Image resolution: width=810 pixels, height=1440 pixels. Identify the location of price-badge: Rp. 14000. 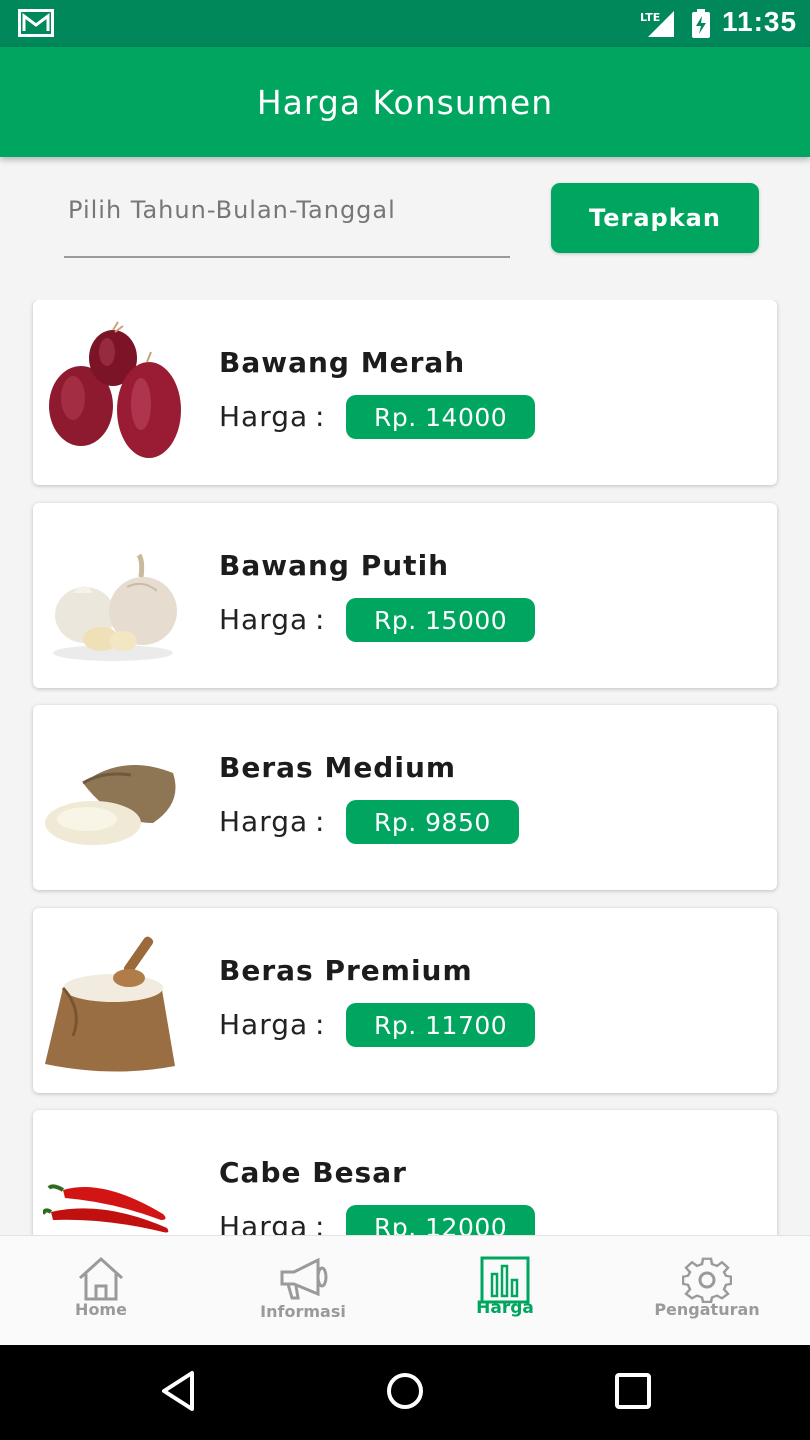
(441, 417).